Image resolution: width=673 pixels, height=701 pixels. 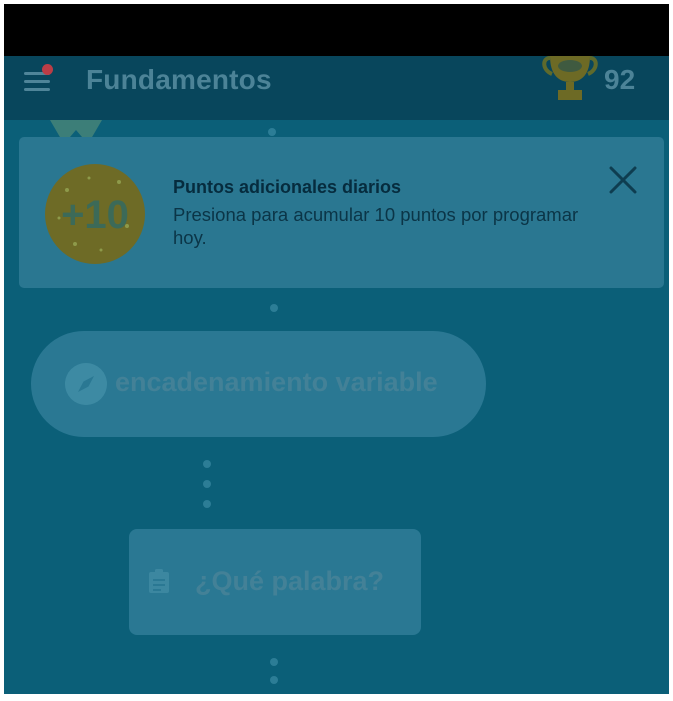 I want to click on app-title: Fundamentos, so click(x=179, y=79).